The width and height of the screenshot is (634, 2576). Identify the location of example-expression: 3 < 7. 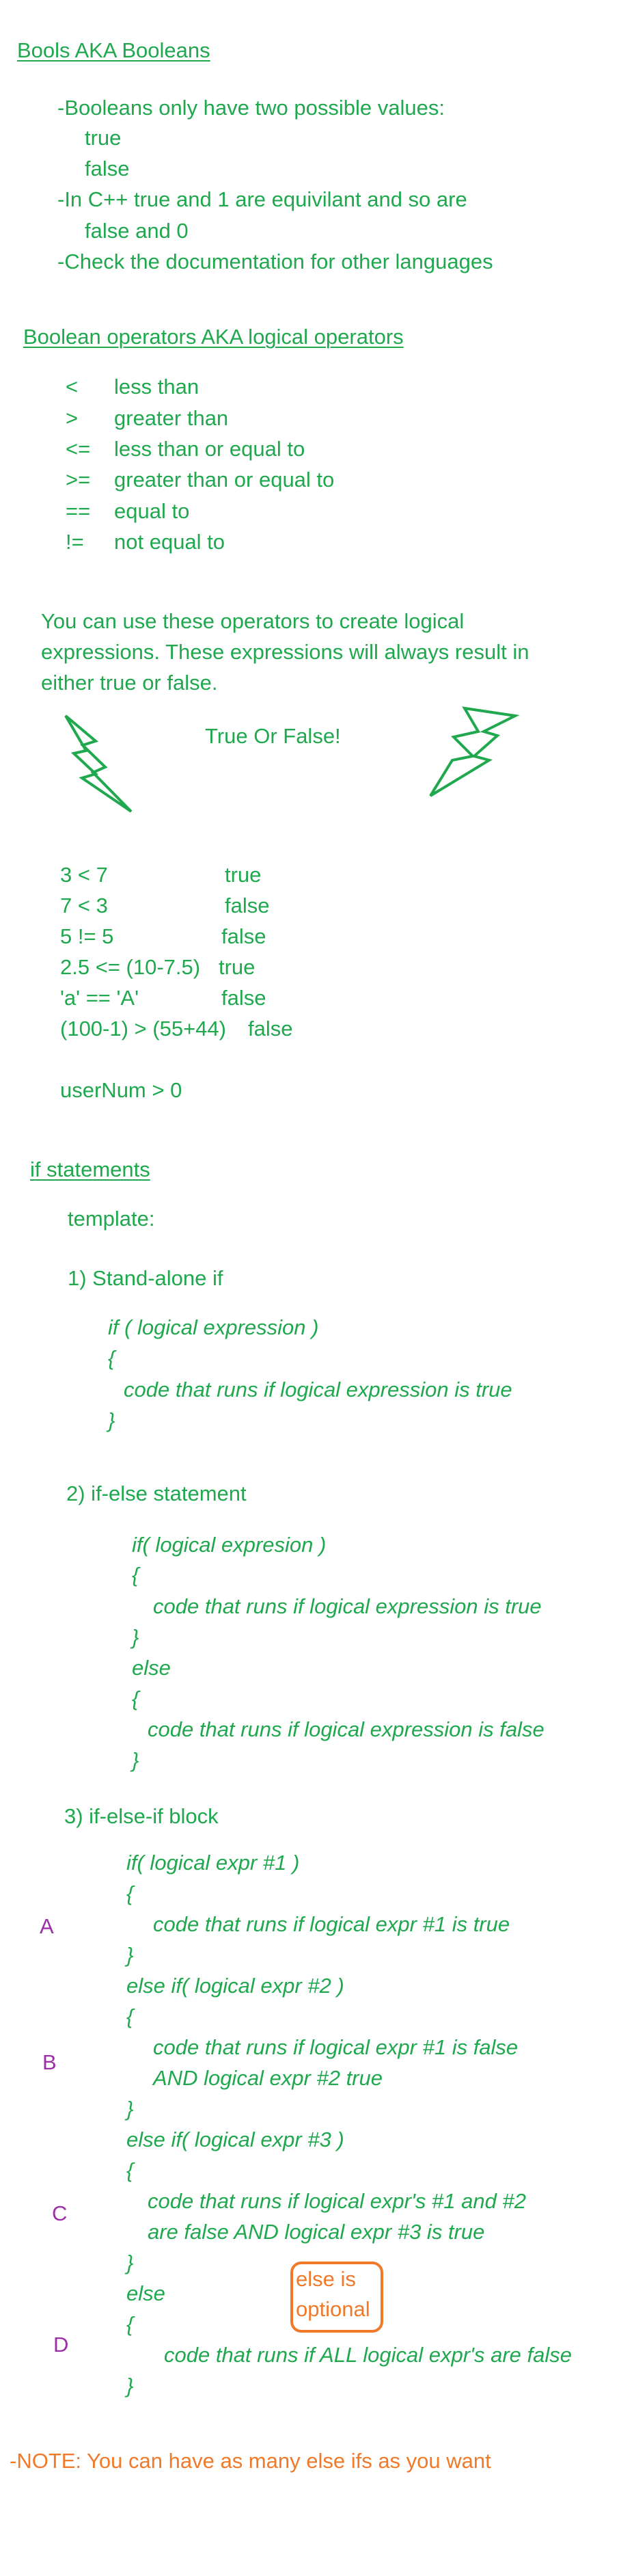
(84, 875).